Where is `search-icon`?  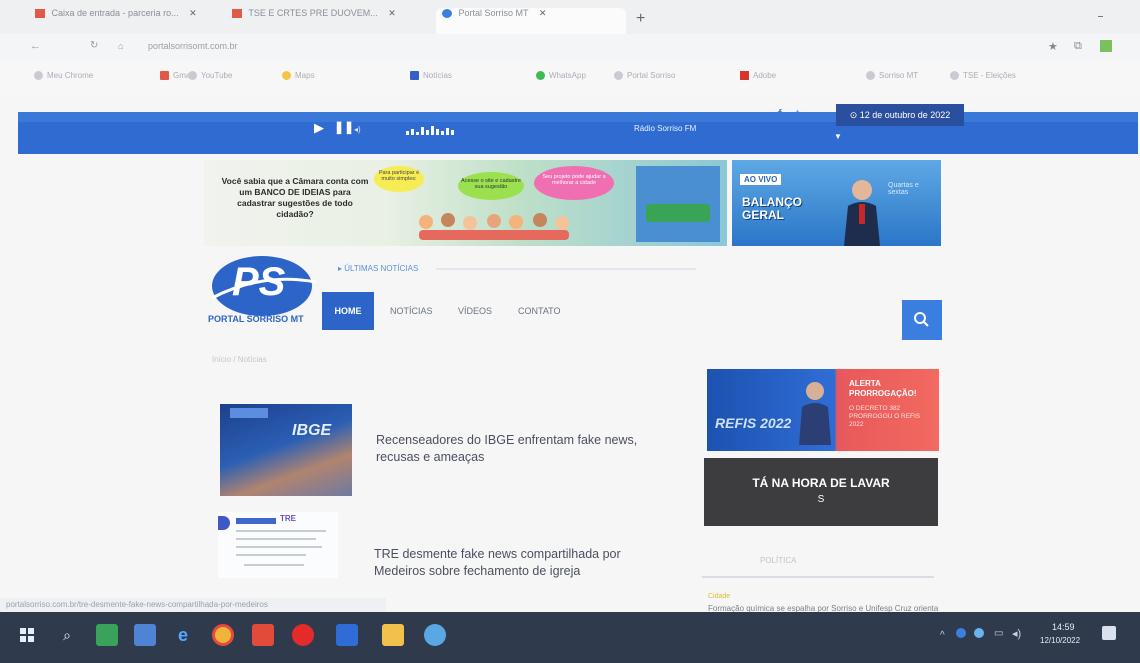 search-icon is located at coordinates (921, 319).